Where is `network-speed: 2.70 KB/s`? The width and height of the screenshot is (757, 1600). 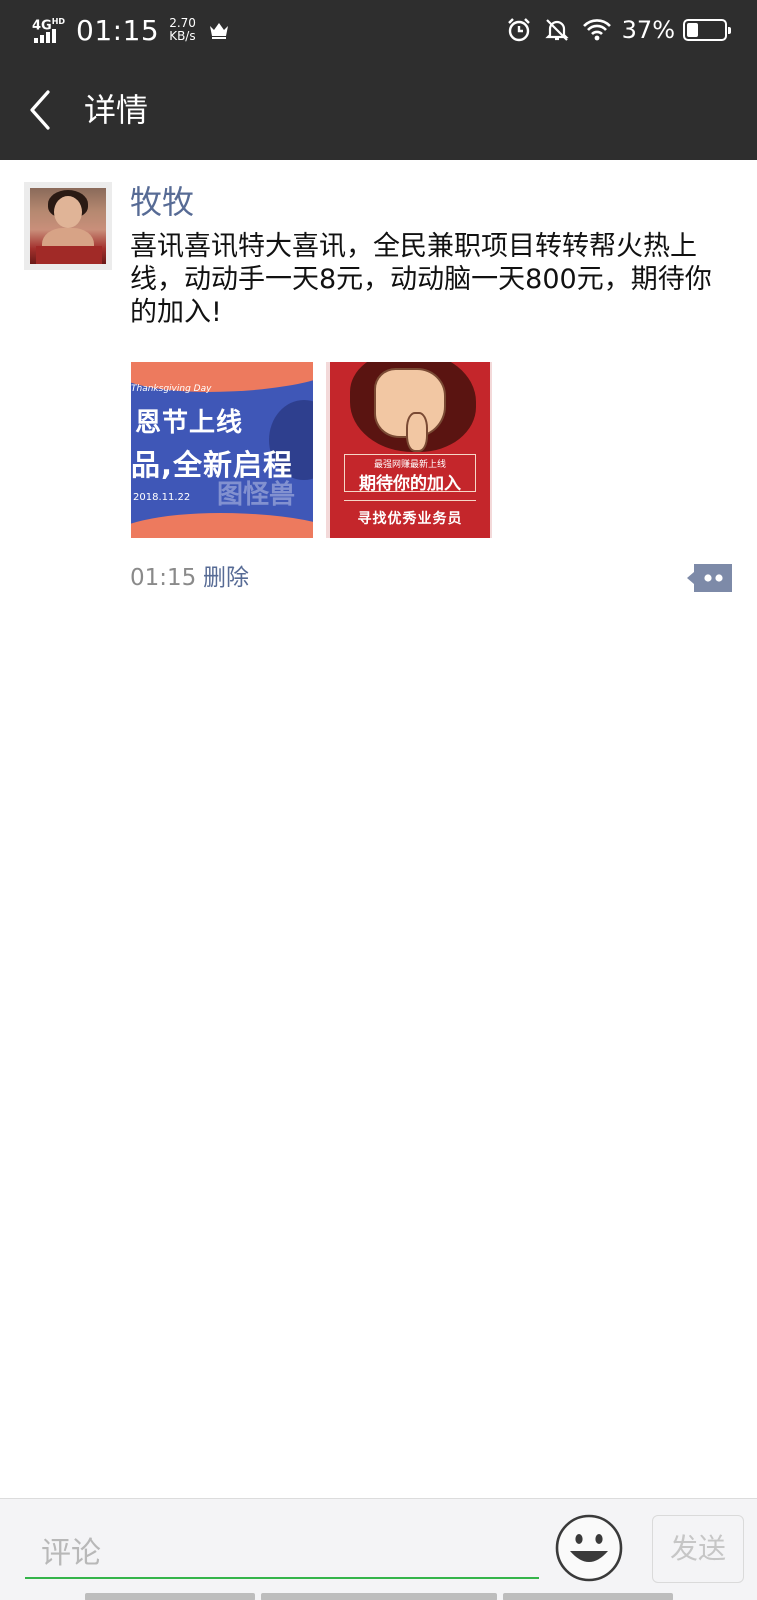 network-speed: 2.70 KB/s is located at coordinates (182, 29).